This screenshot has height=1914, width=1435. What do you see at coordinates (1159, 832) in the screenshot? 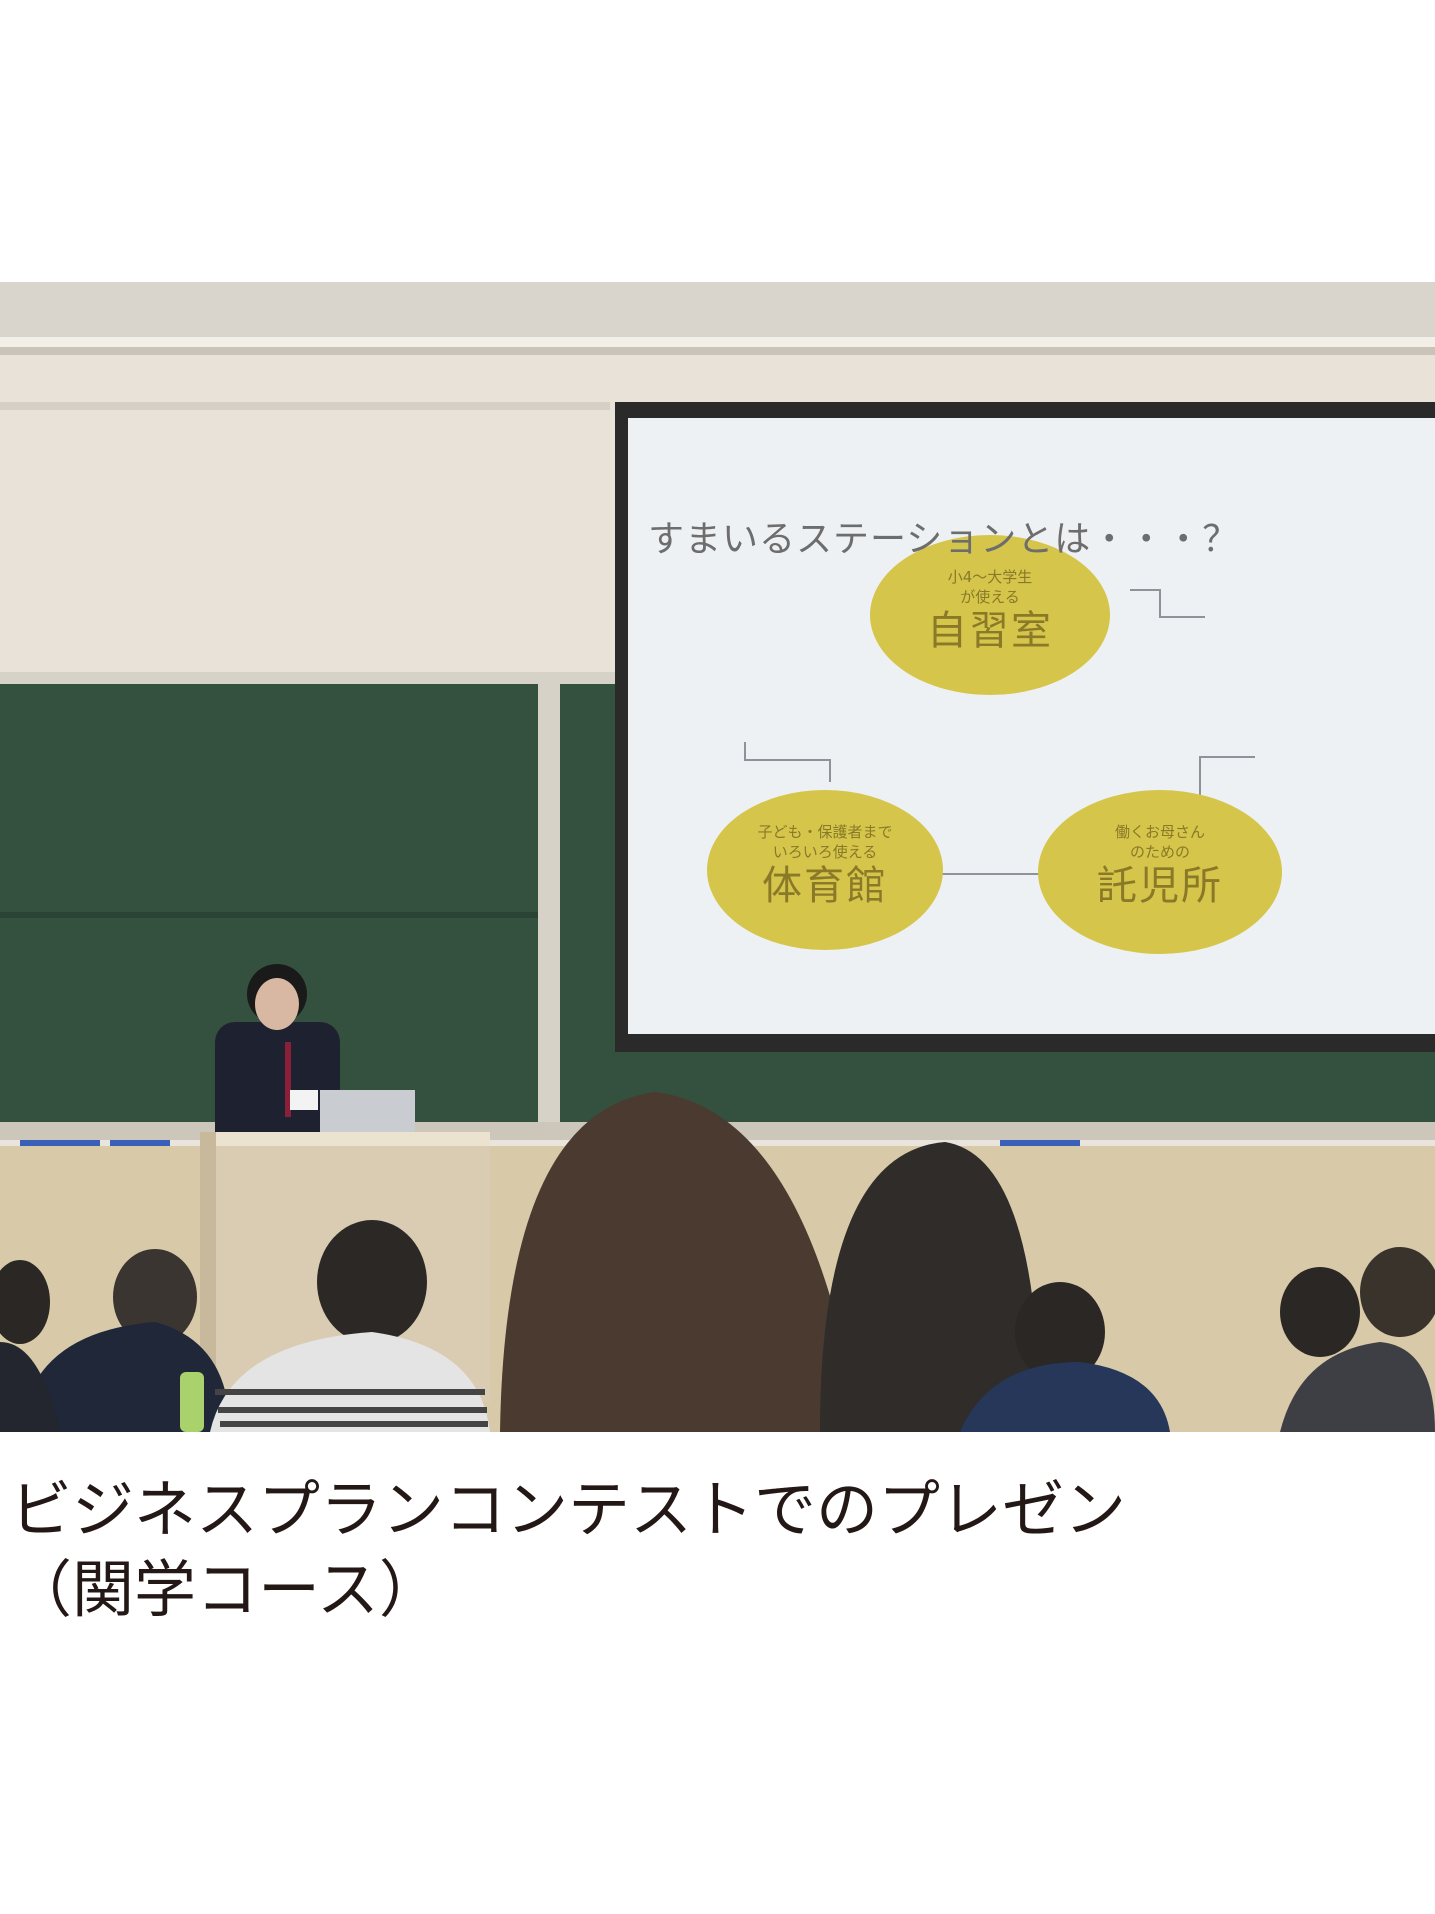
I see `bubble-nursery-note-1: 働くお母さん` at bounding box center [1159, 832].